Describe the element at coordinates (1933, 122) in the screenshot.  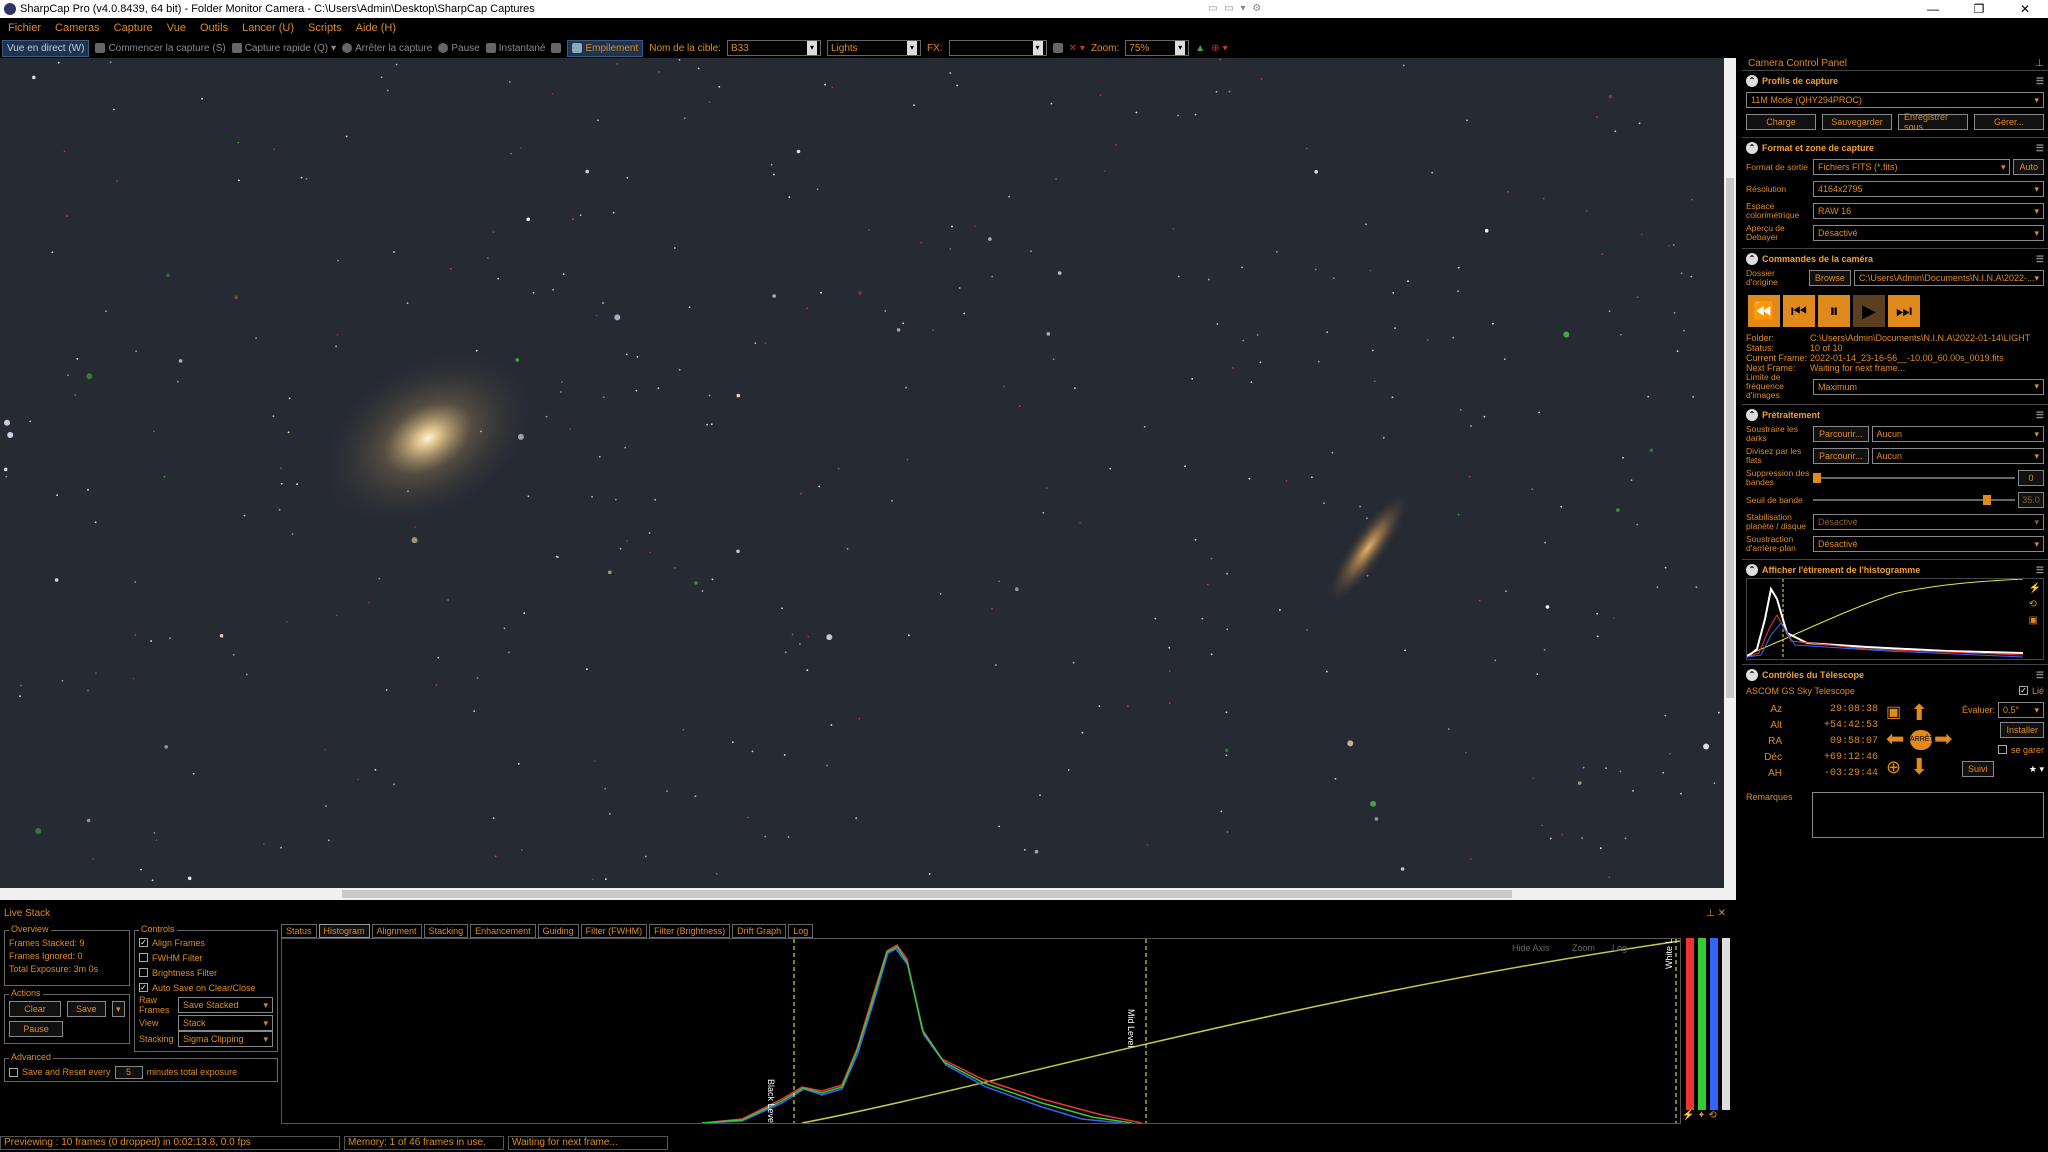
I see `save-as-profile-button: Enregistrer sous` at that location.